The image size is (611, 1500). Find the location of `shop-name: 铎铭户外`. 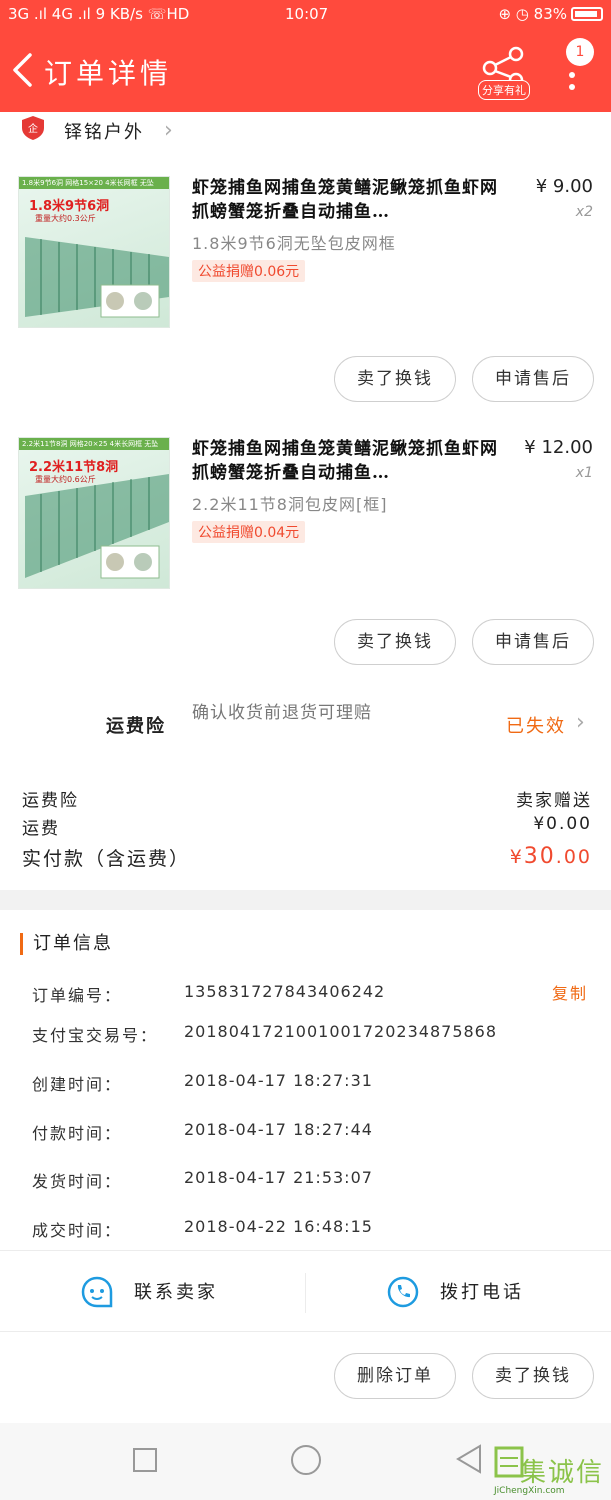

shop-name: 铎铭户外 is located at coordinates (104, 131).